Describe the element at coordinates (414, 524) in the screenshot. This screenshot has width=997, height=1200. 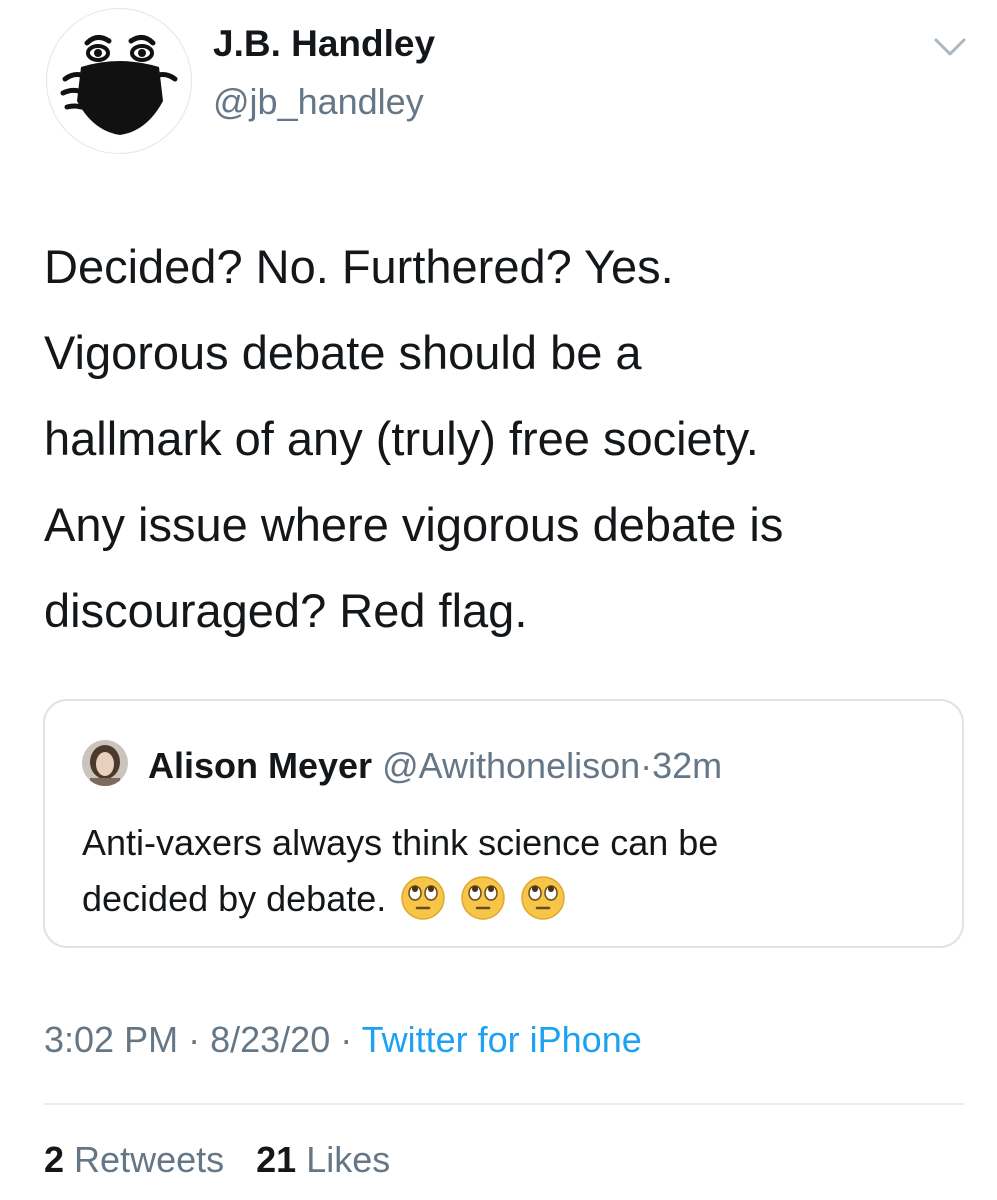
I see `tweet-text-line: Any issue where vigorous debate is` at that location.